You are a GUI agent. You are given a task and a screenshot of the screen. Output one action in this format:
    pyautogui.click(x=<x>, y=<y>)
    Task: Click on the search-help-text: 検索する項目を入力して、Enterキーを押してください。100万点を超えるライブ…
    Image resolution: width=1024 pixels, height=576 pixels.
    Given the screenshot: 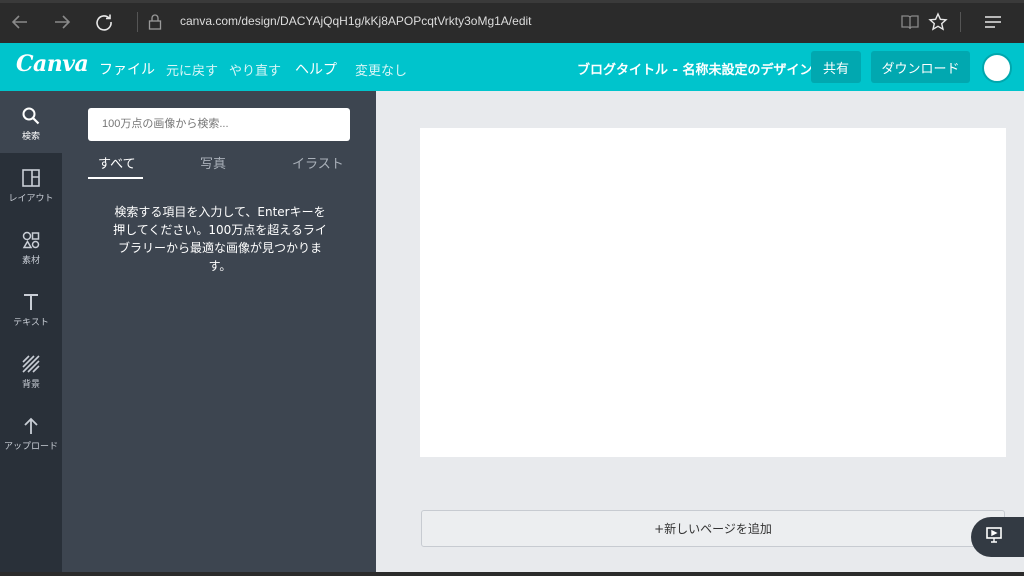 What is the action you would take?
    pyautogui.click(x=220, y=239)
    